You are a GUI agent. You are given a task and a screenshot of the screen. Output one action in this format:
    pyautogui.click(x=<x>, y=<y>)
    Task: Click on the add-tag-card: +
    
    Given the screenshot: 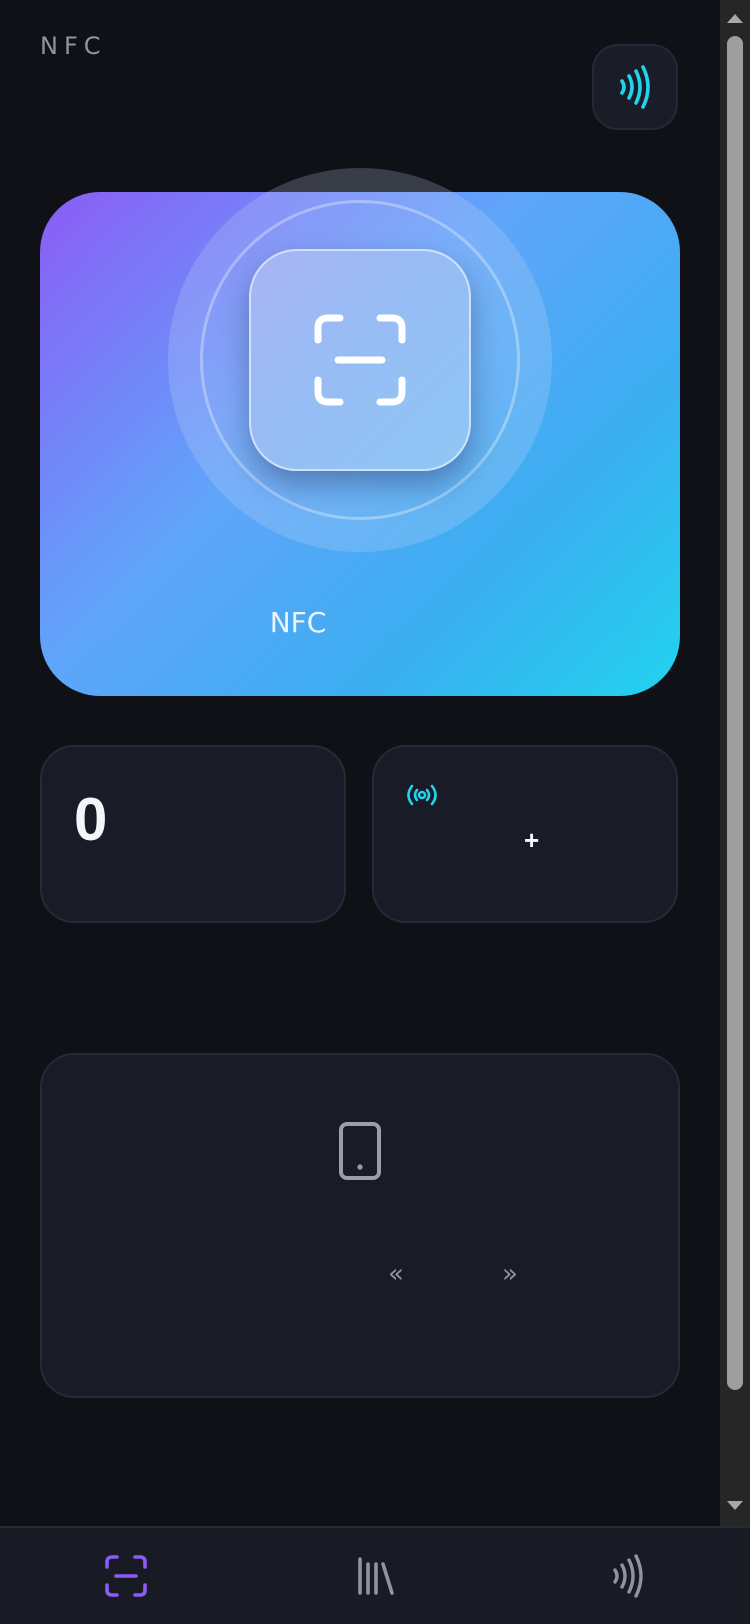 What is the action you would take?
    pyautogui.click(x=525, y=834)
    